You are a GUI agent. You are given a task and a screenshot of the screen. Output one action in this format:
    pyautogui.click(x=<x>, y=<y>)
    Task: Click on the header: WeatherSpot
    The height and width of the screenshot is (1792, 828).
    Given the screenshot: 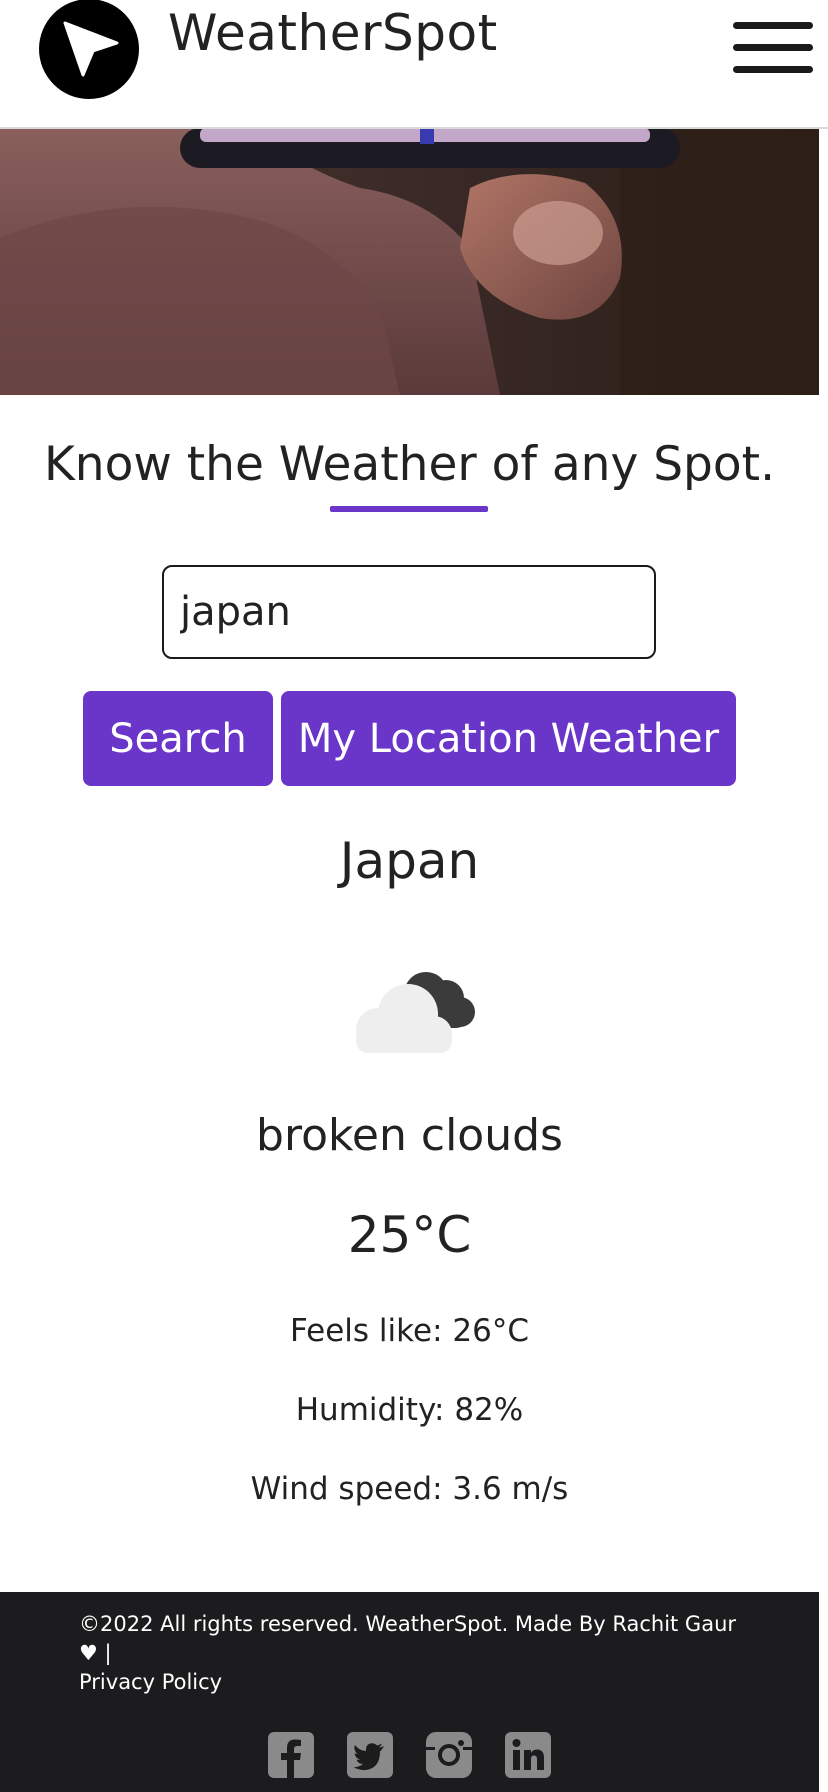 What is the action you would take?
    pyautogui.click(x=414, y=64)
    